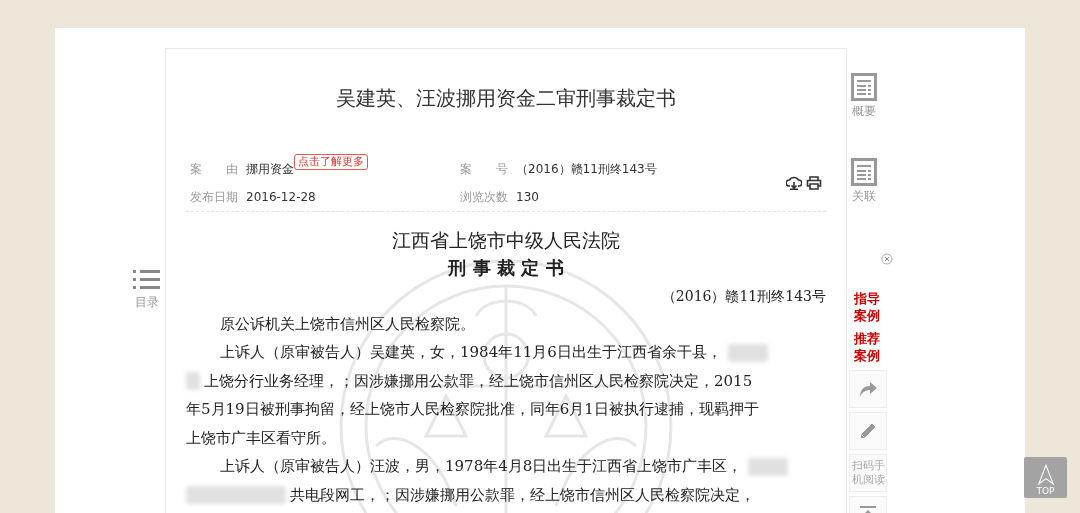 This screenshot has width=1080, height=513. I want to click on side-nav-button: 关联, so click(864, 181).